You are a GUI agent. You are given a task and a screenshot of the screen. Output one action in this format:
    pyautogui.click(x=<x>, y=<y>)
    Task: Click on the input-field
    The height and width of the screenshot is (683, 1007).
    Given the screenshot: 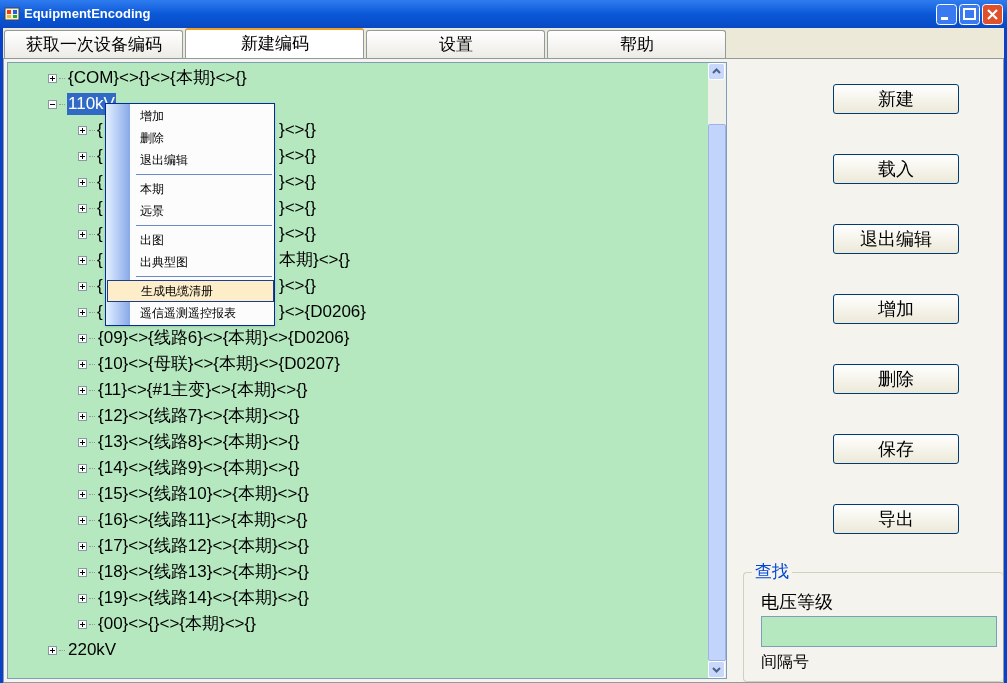 What is the action you would take?
    pyautogui.click(x=879, y=631)
    